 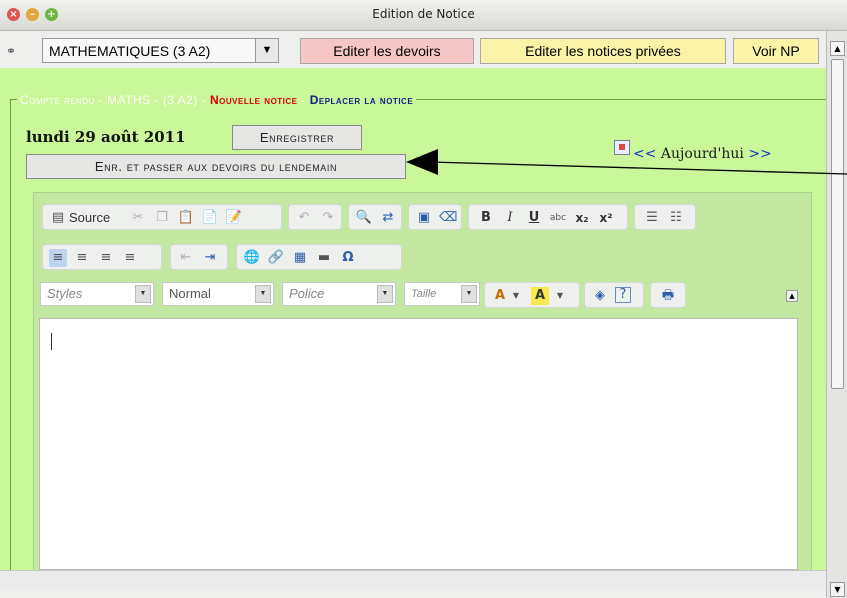 What do you see at coordinates (190, 293) in the screenshot?
I see `format-label: Normal` at bounding box center [190, 293].